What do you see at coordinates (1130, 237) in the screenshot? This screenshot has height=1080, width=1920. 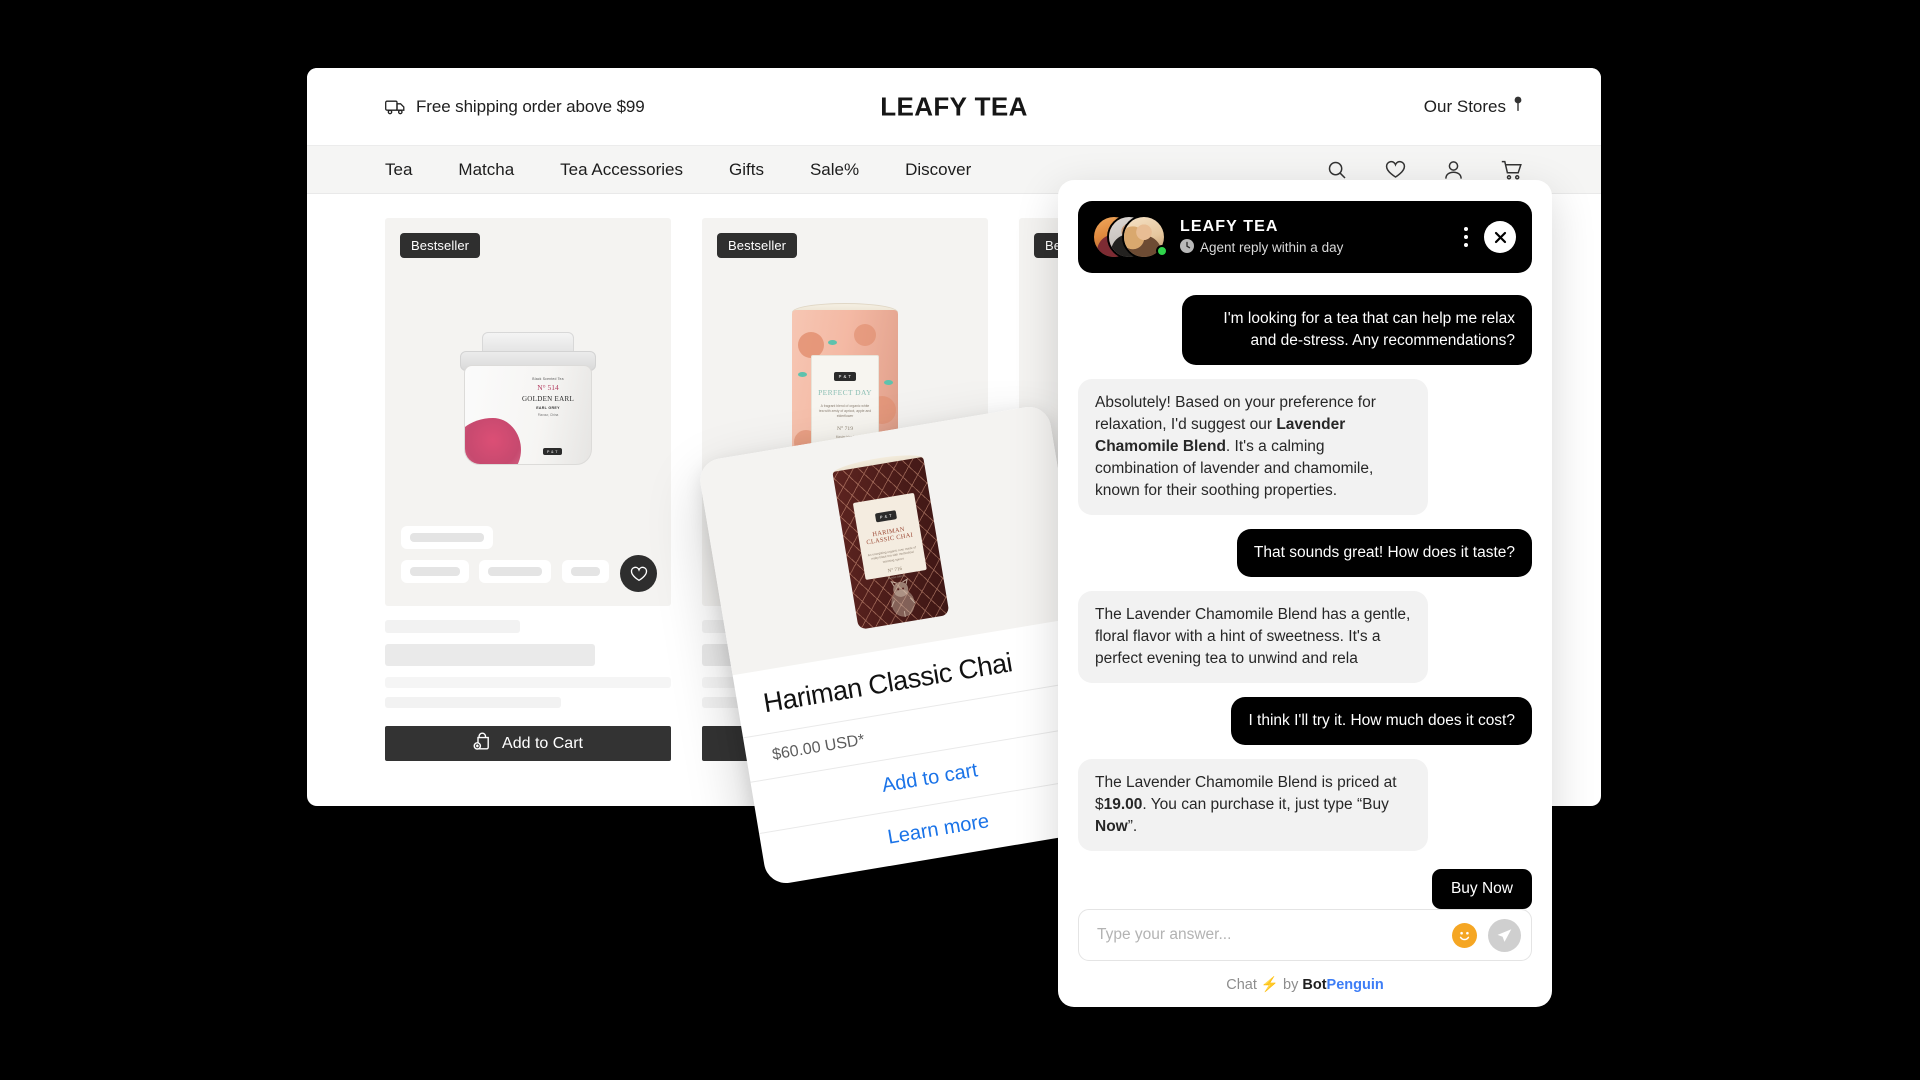 I see `agent-avatars` at bounding box center [1130, 237].